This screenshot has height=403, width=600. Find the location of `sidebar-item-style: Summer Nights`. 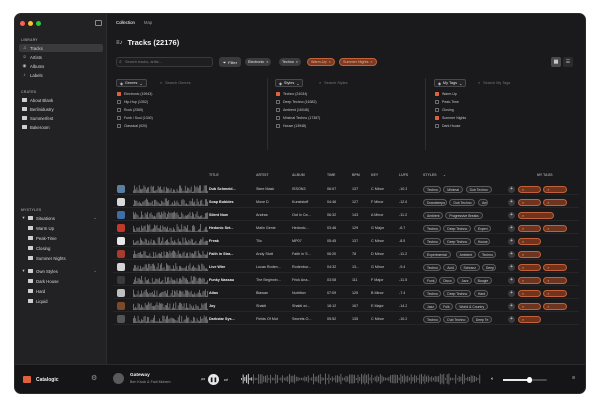

sidebar-item-style: Summer Nights is located at coordinates (64, 258).